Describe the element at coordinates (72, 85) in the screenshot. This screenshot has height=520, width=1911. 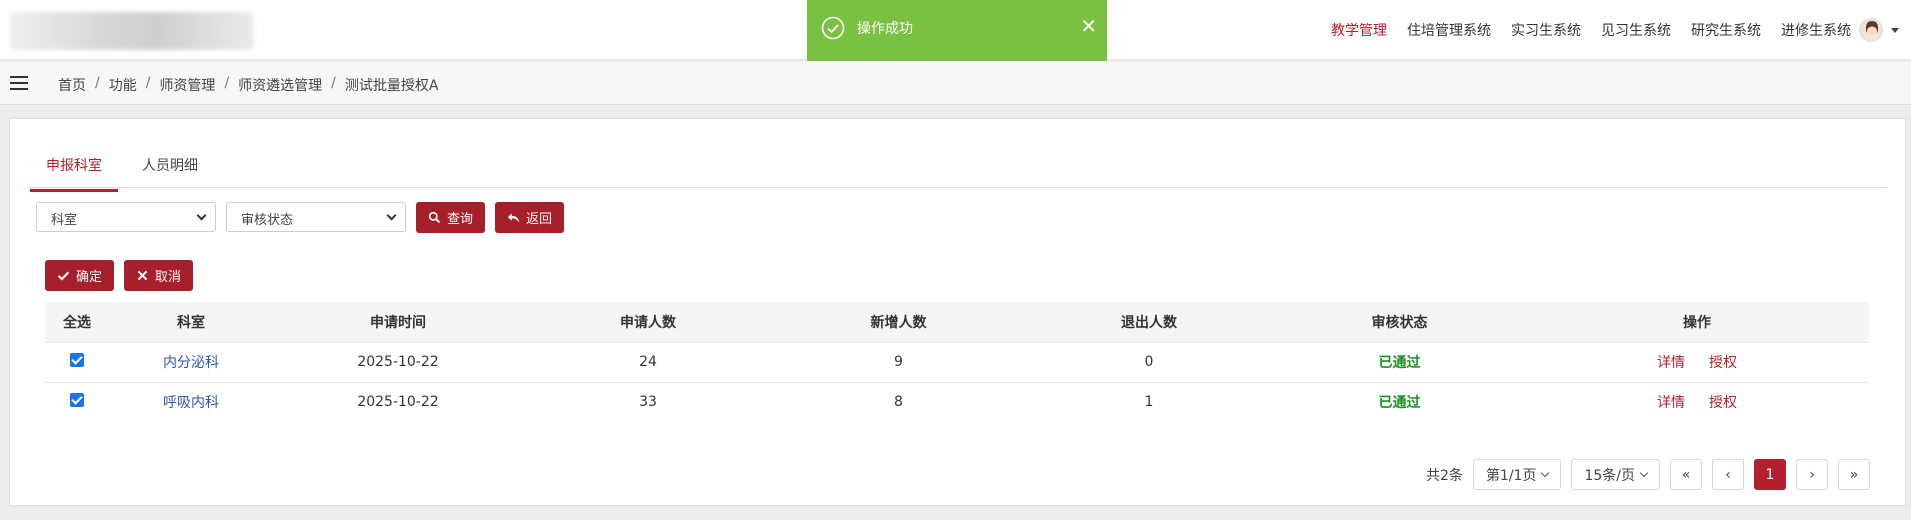
I see `crumb-home: 首页` at that location.